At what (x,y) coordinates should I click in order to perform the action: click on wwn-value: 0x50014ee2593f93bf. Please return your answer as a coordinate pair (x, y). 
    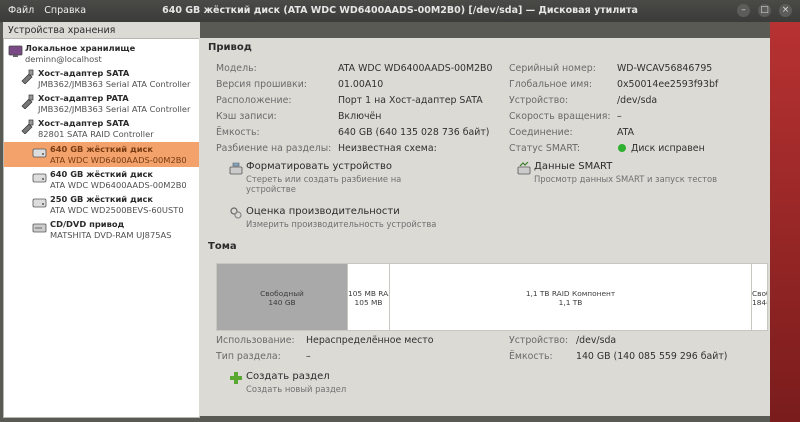
    Looking at the image, I should click on (668, 84).